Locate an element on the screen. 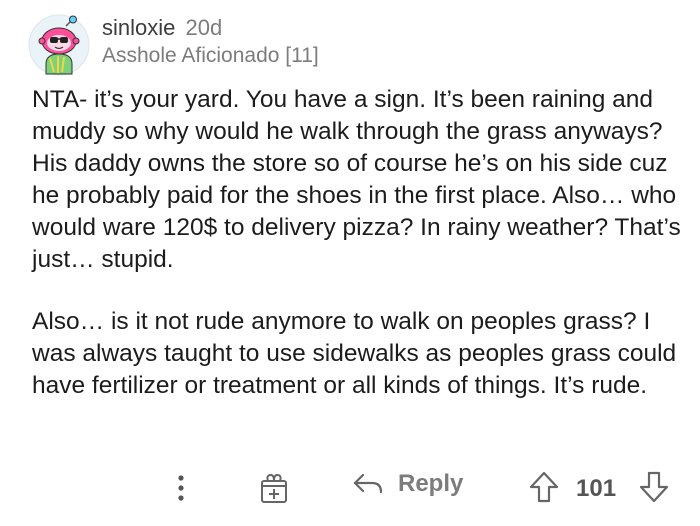 This screenshot has height=526, width=700. reply-button: Reply is located at coordinates (407, 484).